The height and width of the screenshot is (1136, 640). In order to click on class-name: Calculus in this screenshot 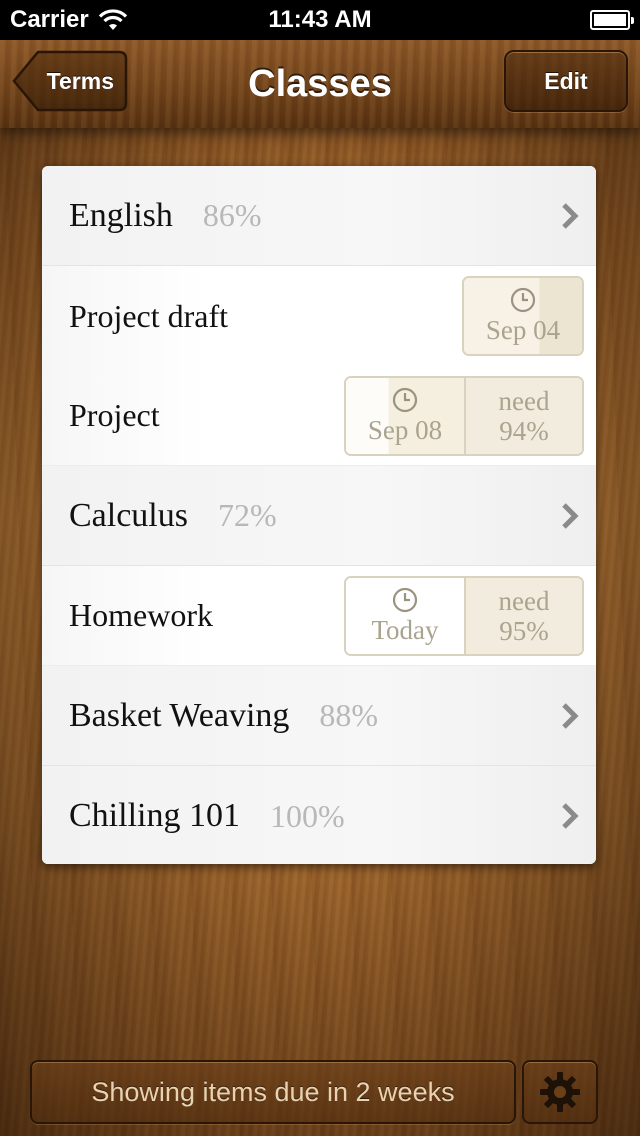, I will do `click(128, 515)`.